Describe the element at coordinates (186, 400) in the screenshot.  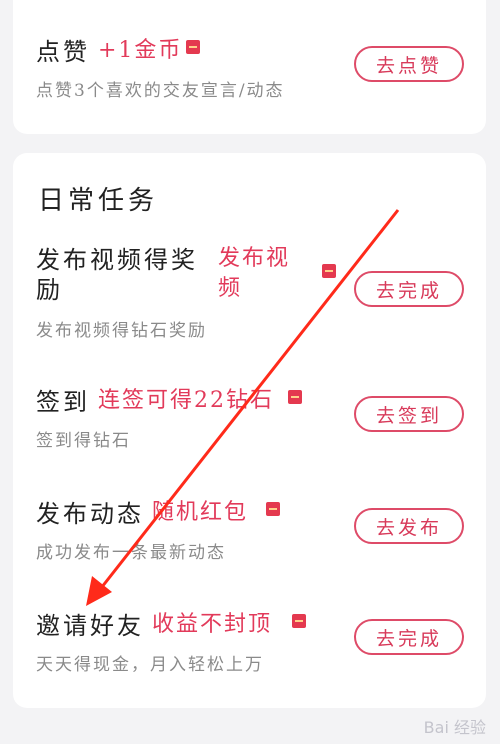
I see `task-reward: 连签可得22钻石` at that location.